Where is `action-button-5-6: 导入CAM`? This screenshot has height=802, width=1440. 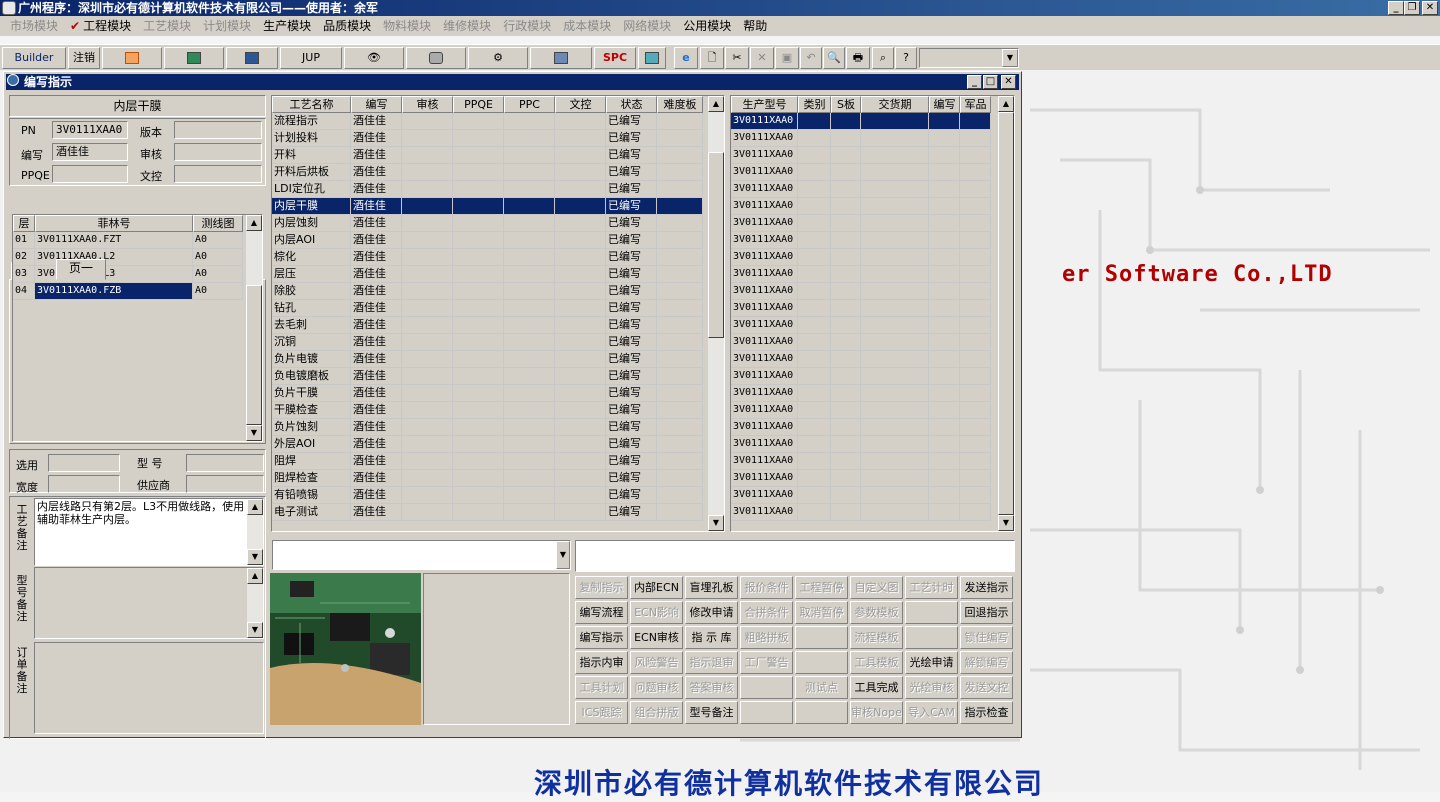 action-button-5-6: 导入CAM is located at coordinates (931, 712).